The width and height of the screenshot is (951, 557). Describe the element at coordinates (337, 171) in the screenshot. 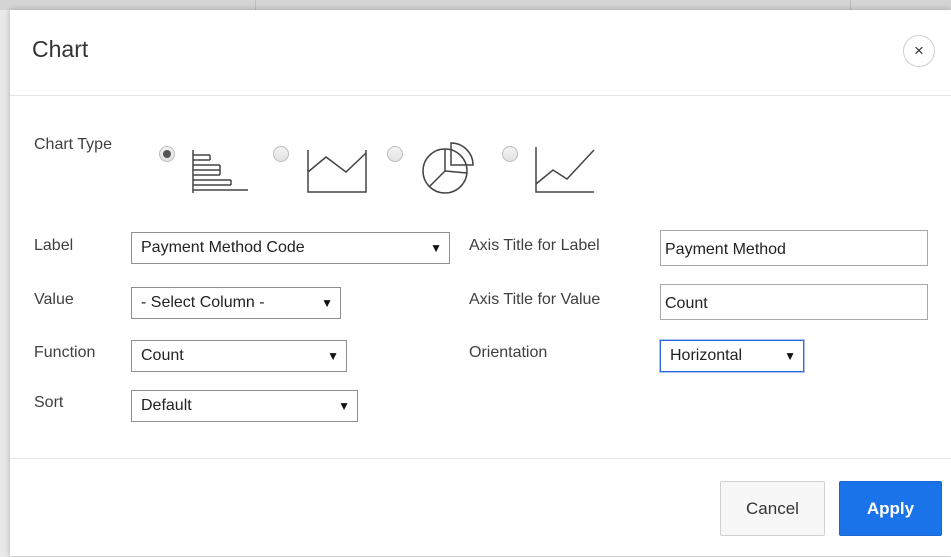

I see `area-chart-icon` at that location.